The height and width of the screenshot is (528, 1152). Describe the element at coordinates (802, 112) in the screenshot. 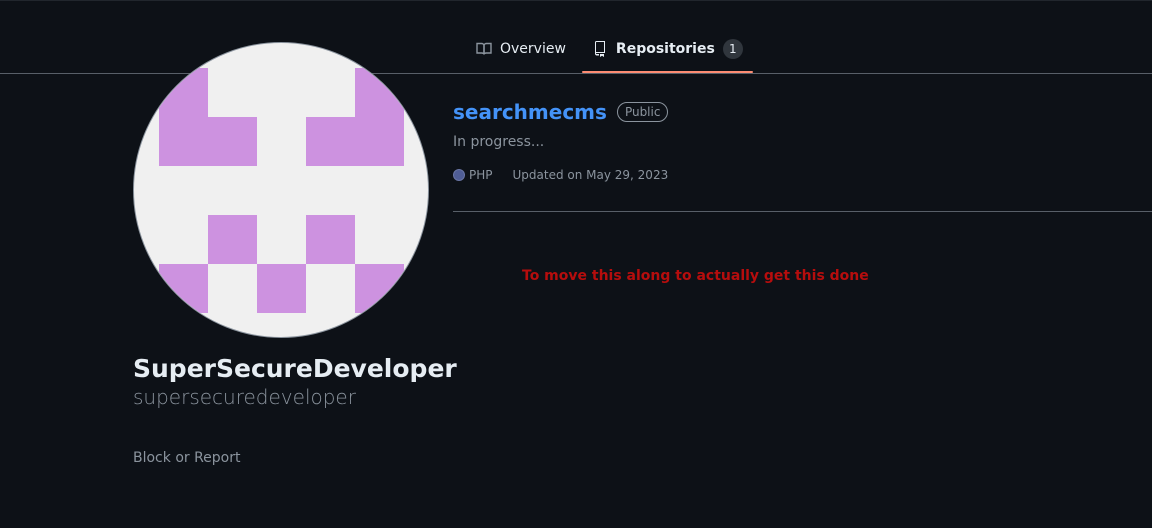

I see `repo-title-row: searchmecms Public` at that location.